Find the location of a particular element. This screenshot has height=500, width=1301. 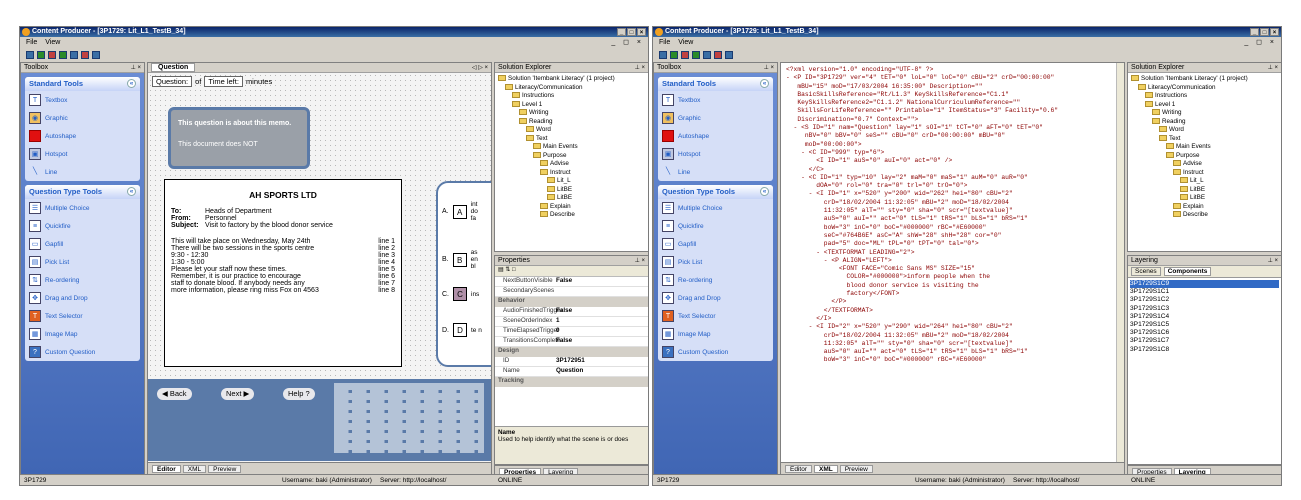

property-row: Name Question is located at coordinates (571, 372).